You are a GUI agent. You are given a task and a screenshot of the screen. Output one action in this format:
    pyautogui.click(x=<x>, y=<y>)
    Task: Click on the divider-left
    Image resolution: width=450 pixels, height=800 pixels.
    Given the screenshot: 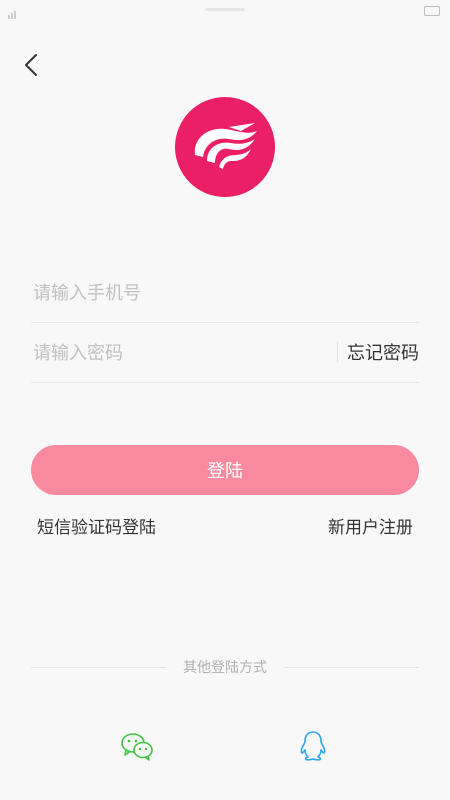 What is the action you would take?
    pyautogui.click(x=98, y=667)
    